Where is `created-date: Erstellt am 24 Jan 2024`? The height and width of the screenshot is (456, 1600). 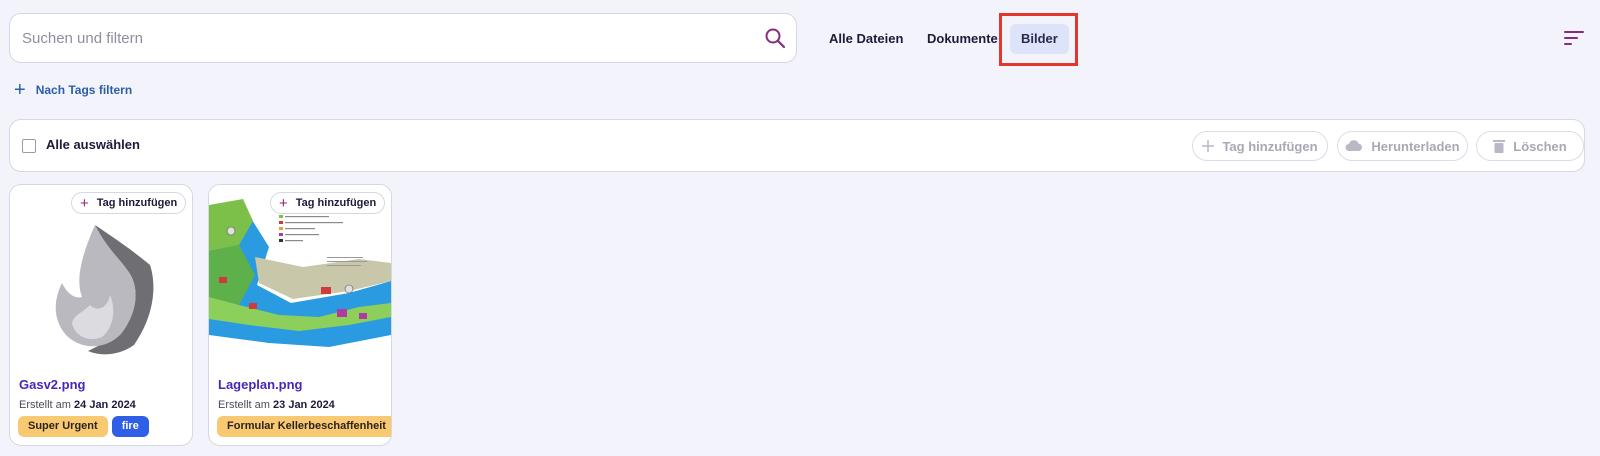 created-date: Erstellt am 24 Jan 2024 is located at coordinates (77, 405).